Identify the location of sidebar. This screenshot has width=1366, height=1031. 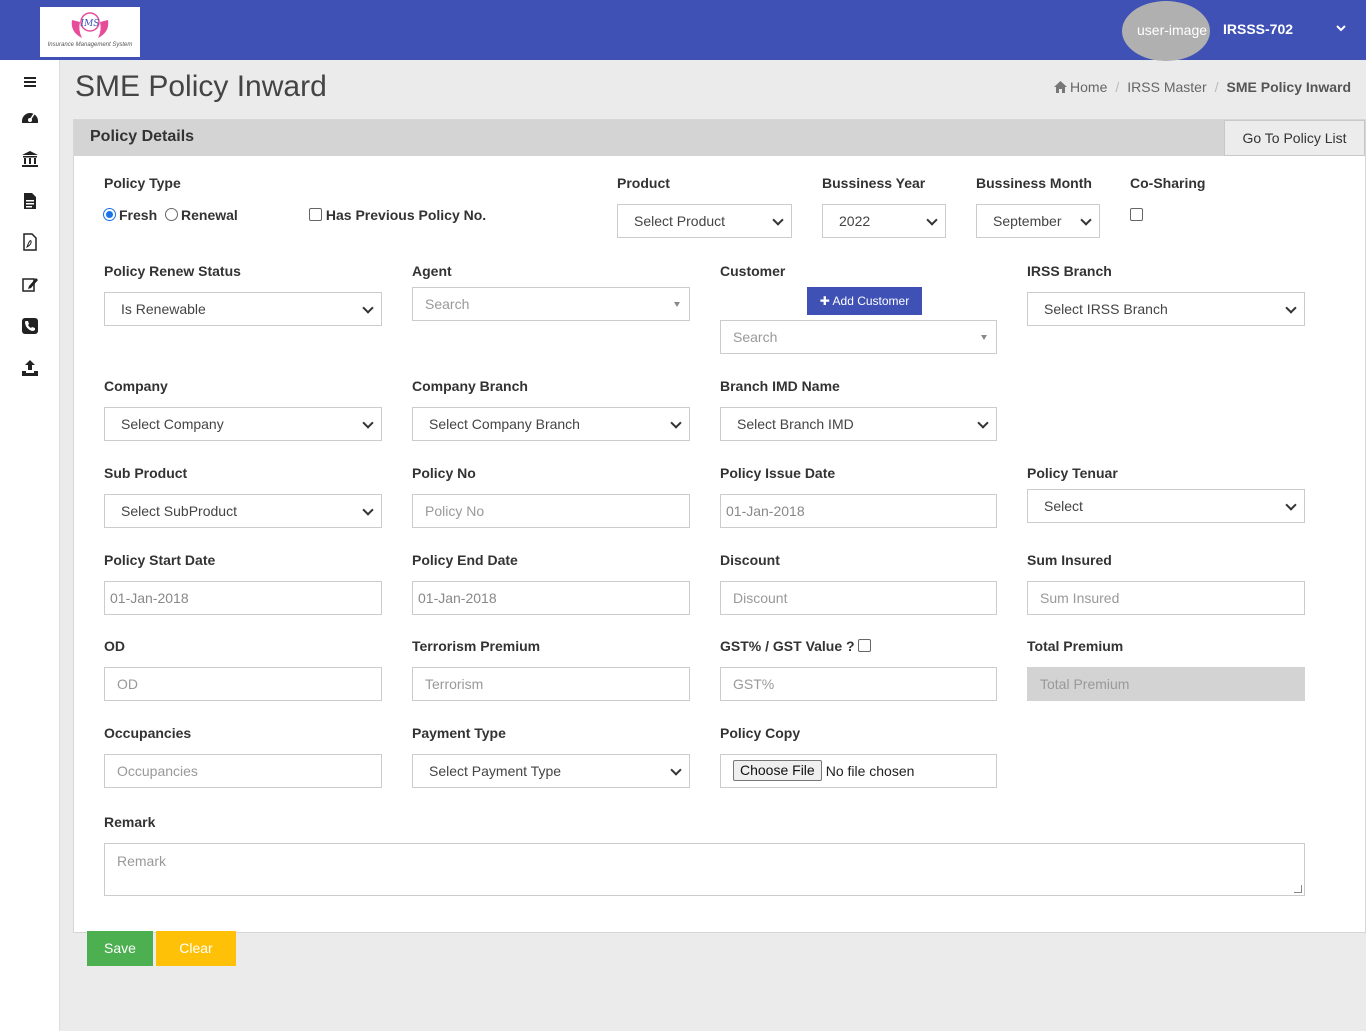
(30, 545).